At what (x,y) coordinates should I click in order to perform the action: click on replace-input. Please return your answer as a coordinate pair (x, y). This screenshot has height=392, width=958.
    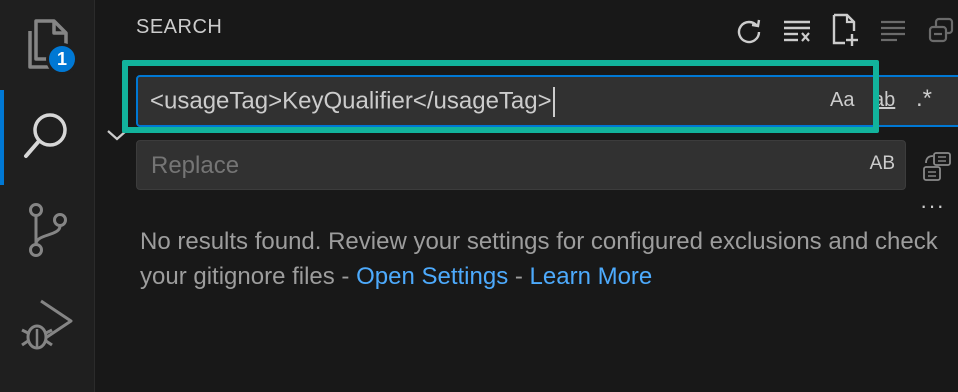
    Looking at the image, I should click on (501, 166).